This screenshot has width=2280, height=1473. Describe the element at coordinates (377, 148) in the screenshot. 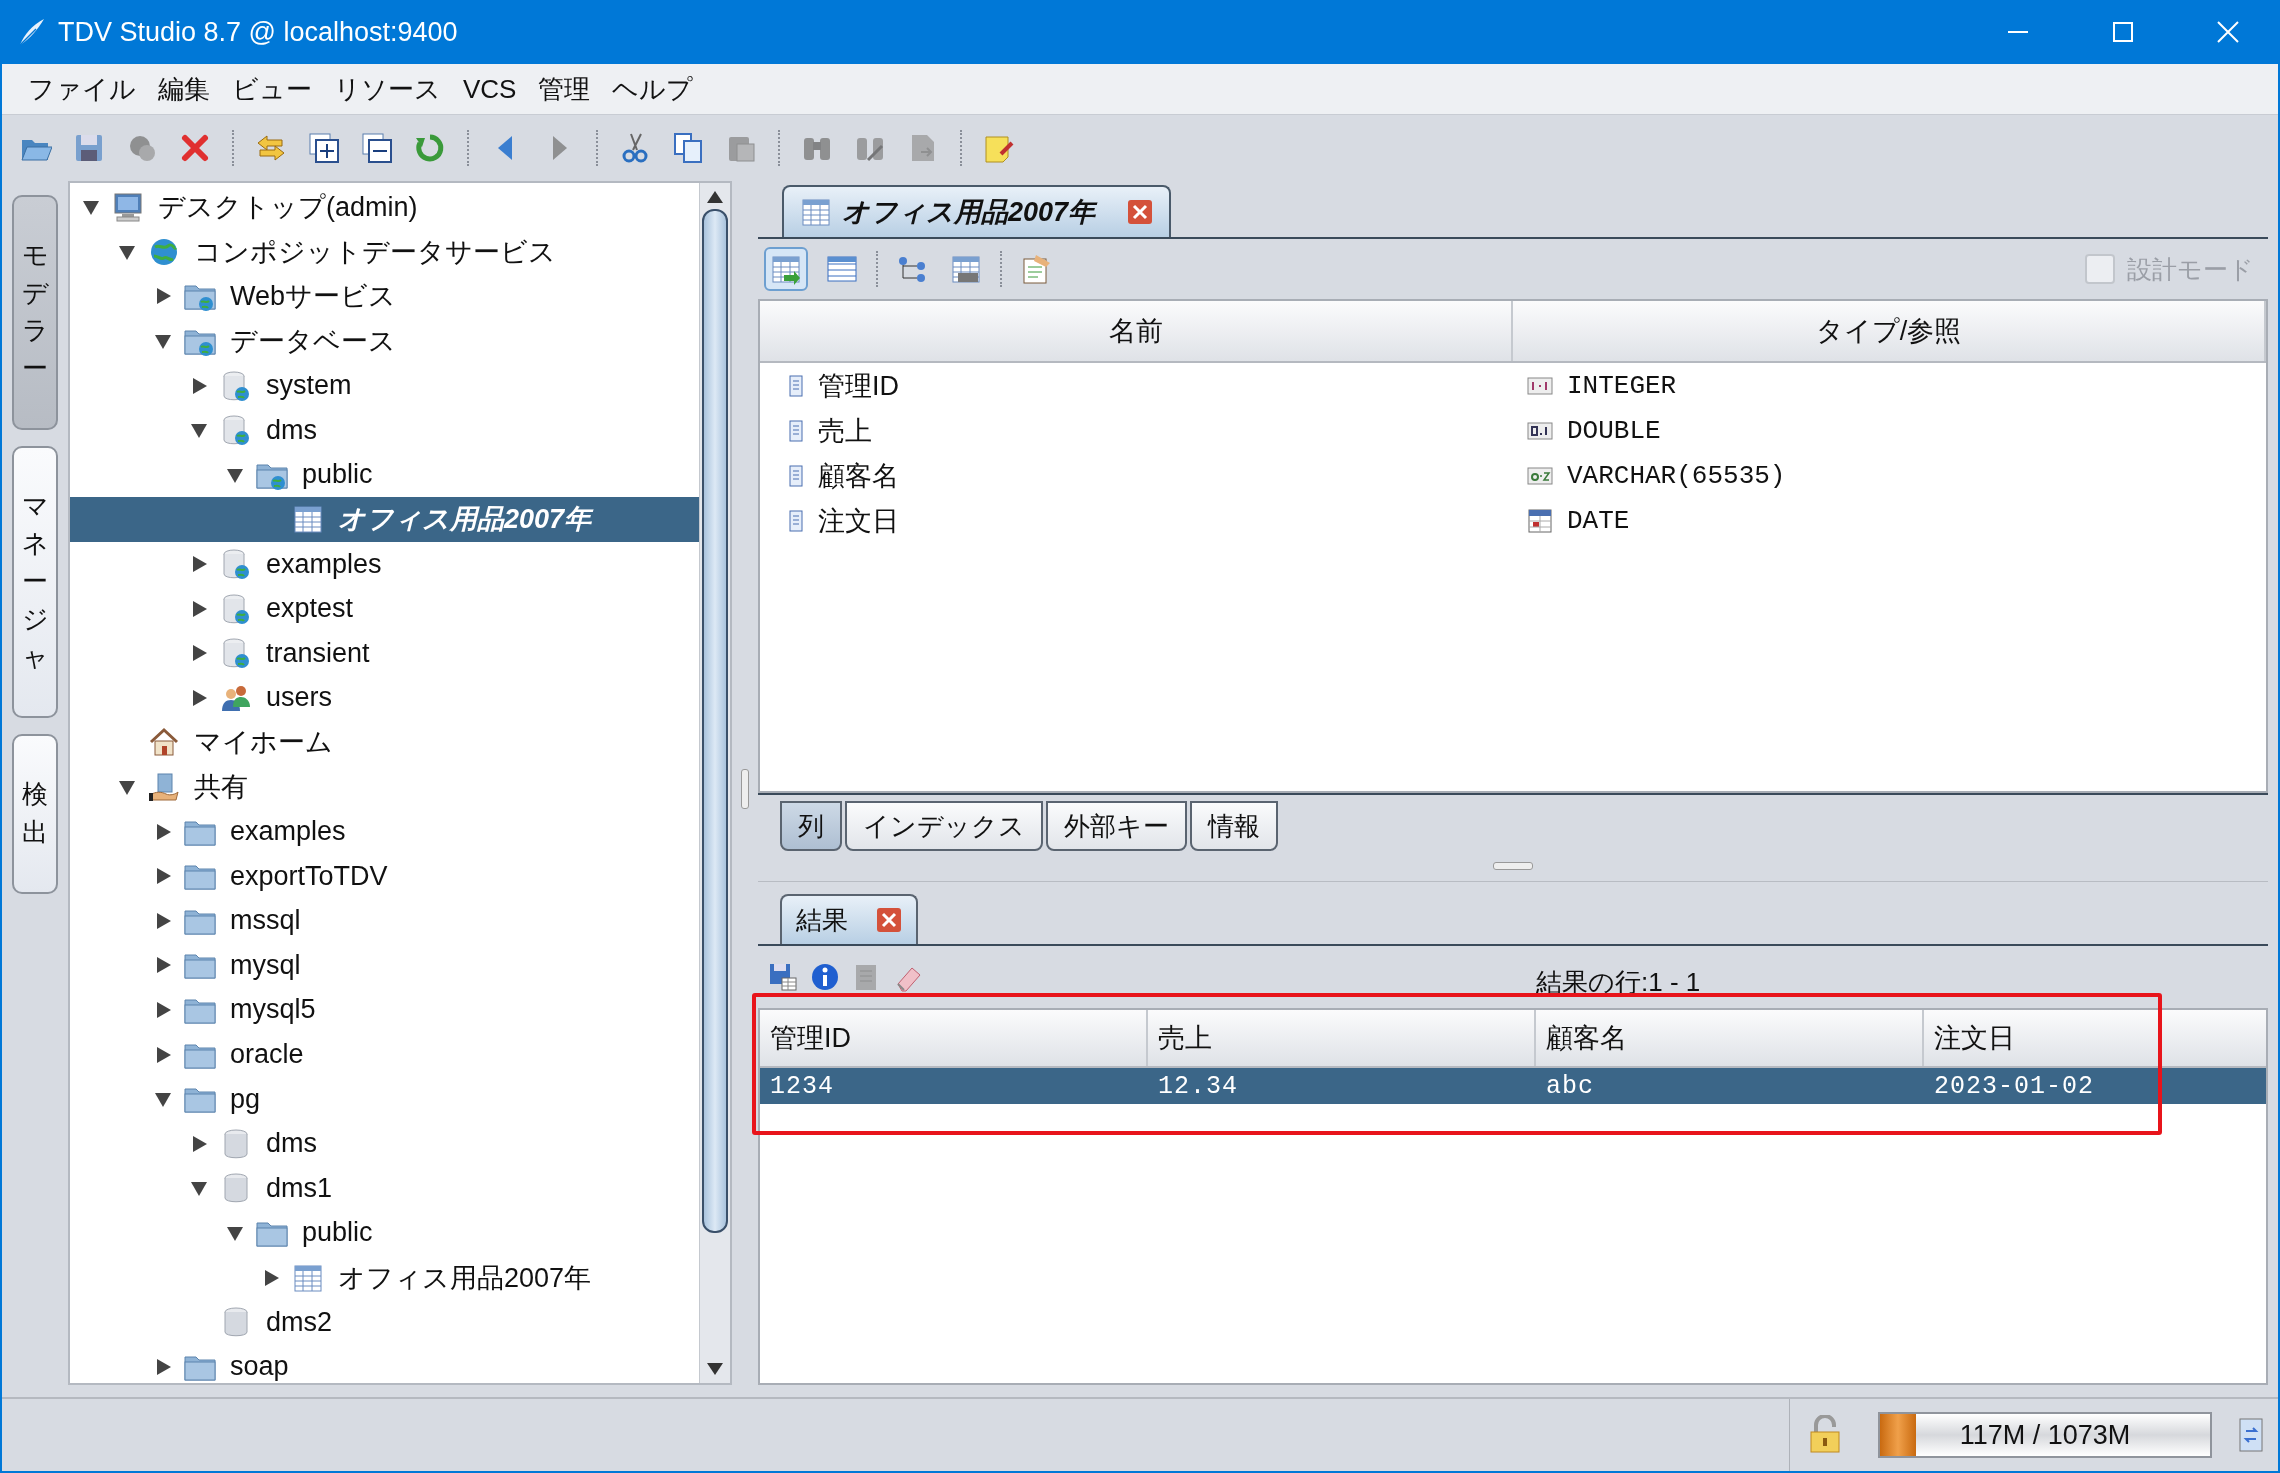

I see `remove-window-icon` at that location.